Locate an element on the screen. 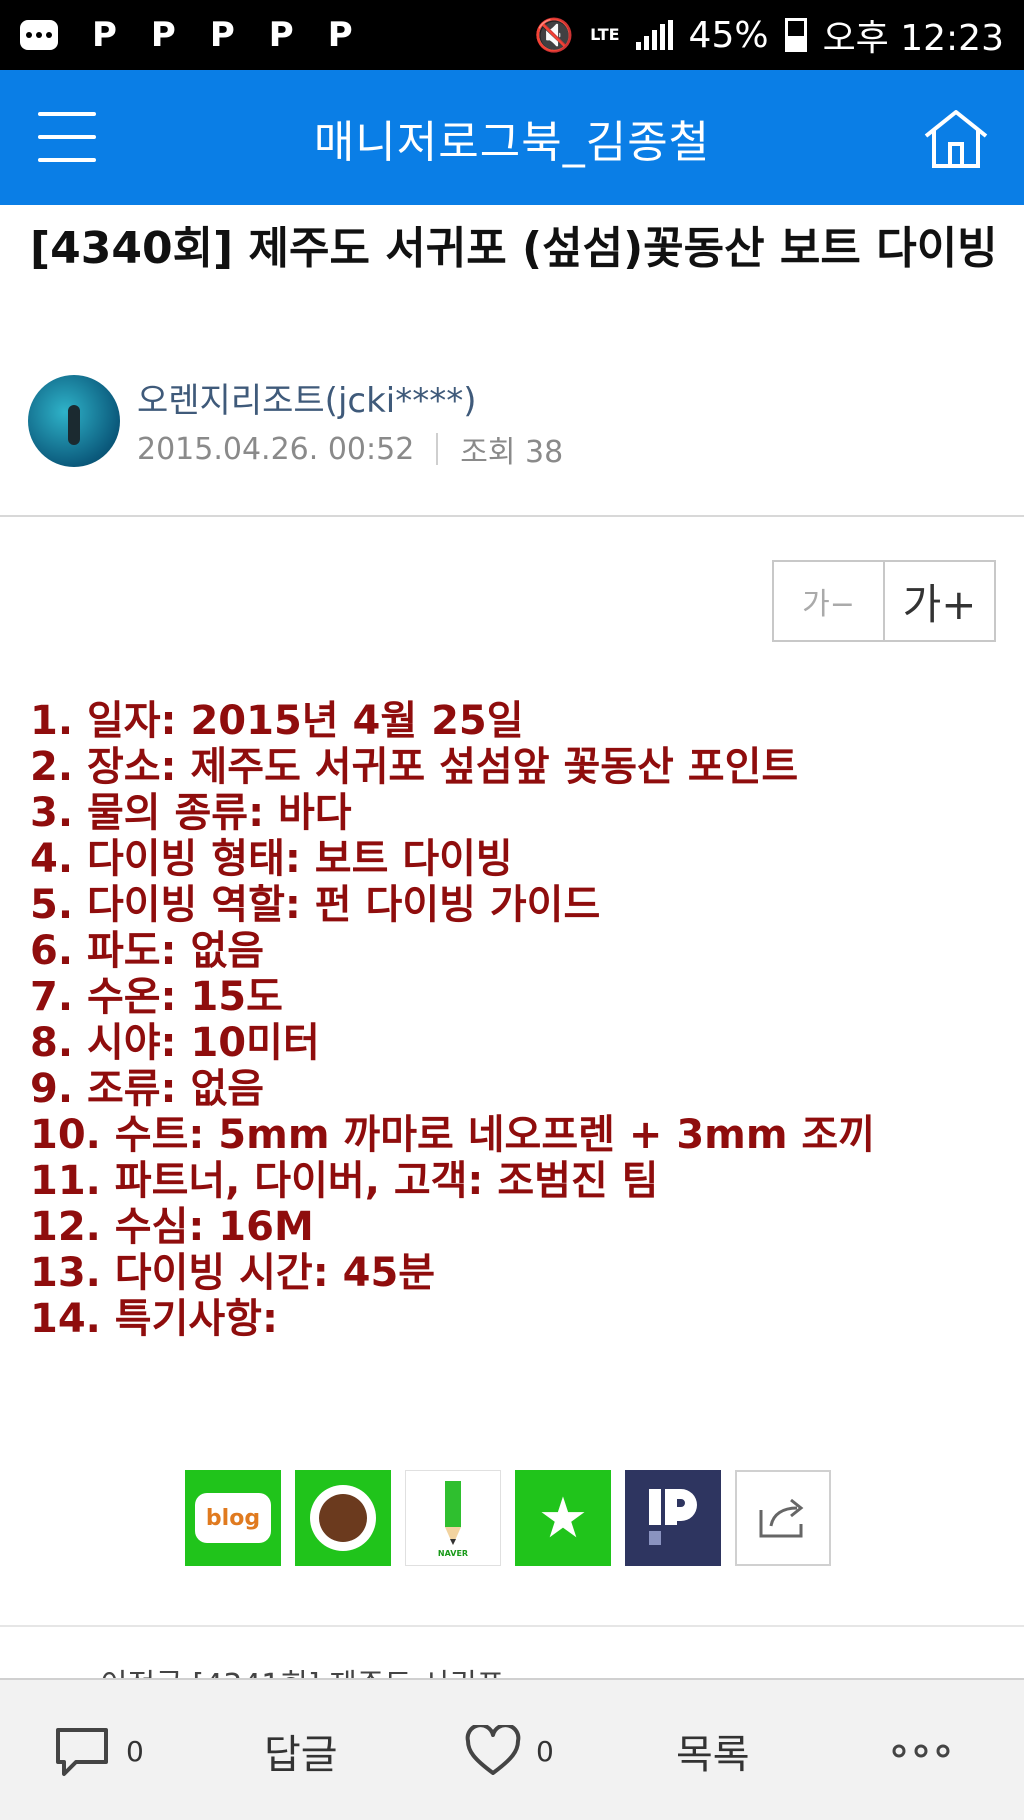 The height and width of the screenshot is (1820, 1024). message-icon is located at coordinates (39, 35).